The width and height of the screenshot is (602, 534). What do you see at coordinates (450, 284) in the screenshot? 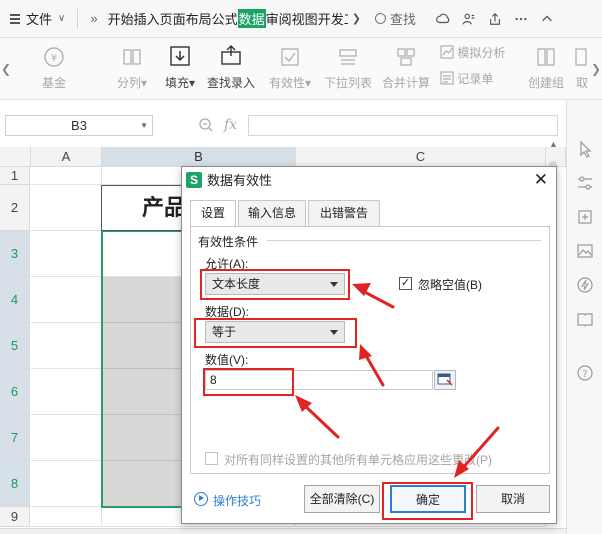
I see `ignore-blank-label: 忽略空值(B)` at bounding box center [450, 284].